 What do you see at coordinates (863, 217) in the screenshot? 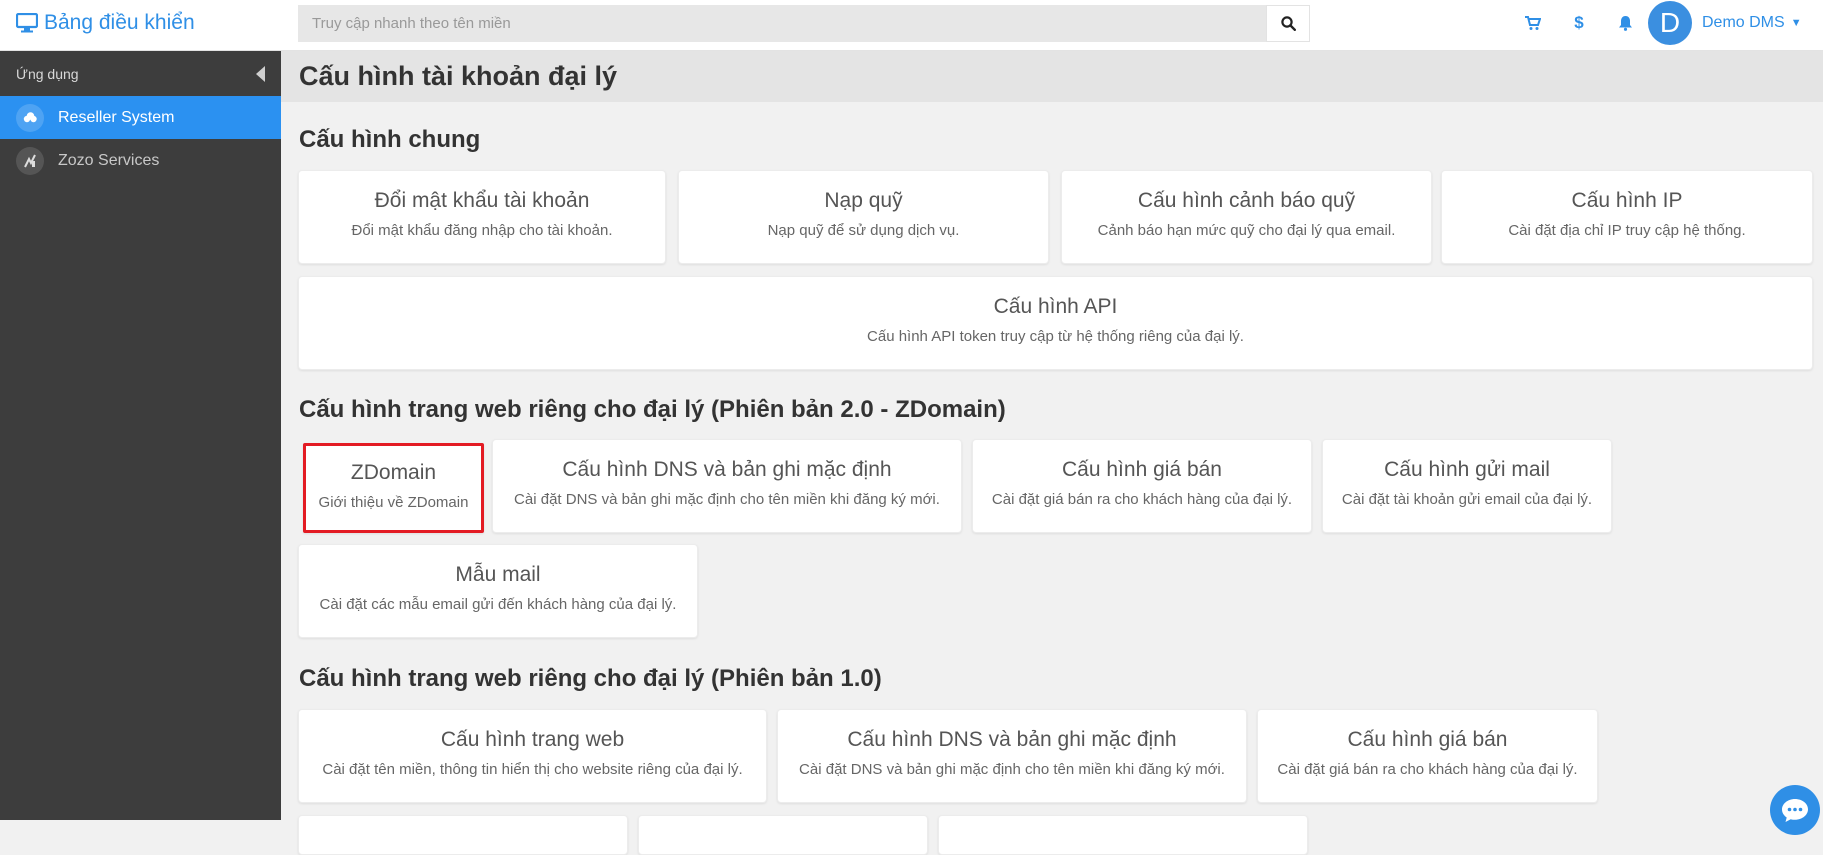
I see `card-deposit-fund: Nạp quỹ Nạp quỹ để sử dụng dịch vụ.` at bounding box center [863, 217].